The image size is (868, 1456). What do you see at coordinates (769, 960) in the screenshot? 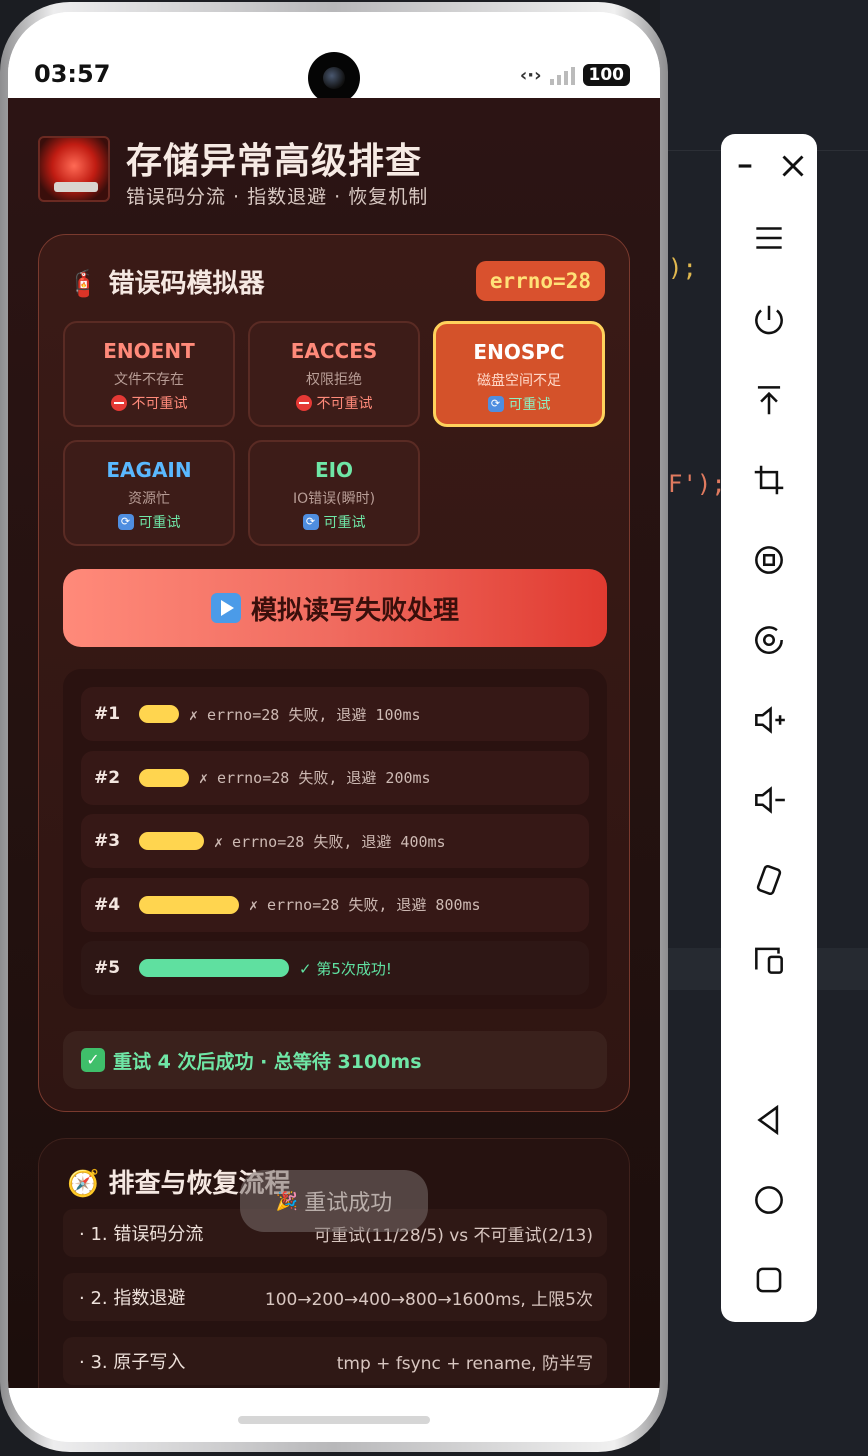
I see `devices-icon` at bounding box center [769, 960].